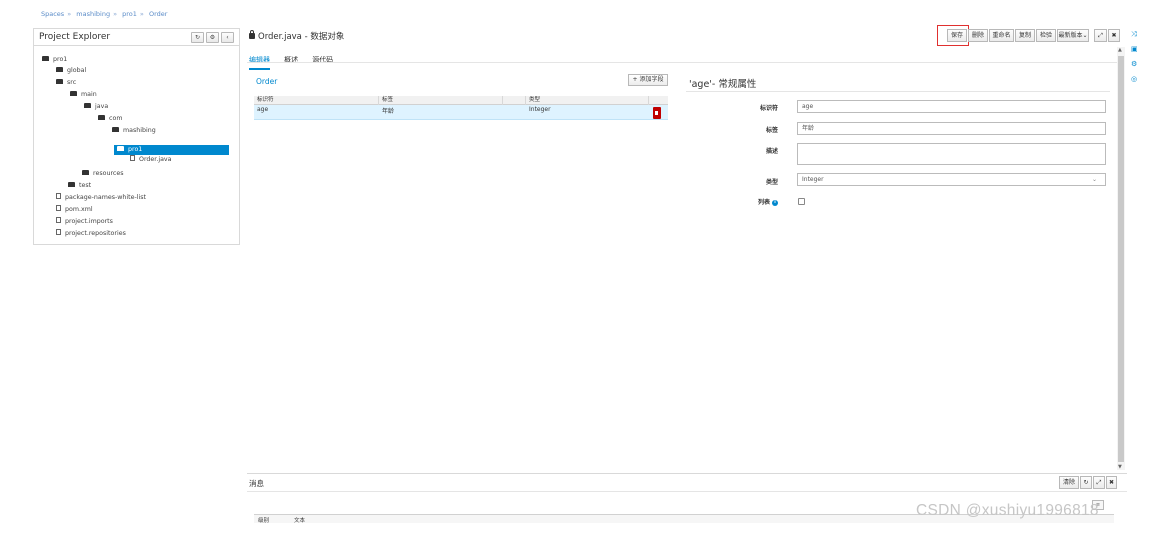 Image resolution: width=1150 pixels, height=533 pixels. What do you see at coordinates (89, 221) in the screenshot?
I see `tree-item-label: project.imports` at bounding box center [89, 221].